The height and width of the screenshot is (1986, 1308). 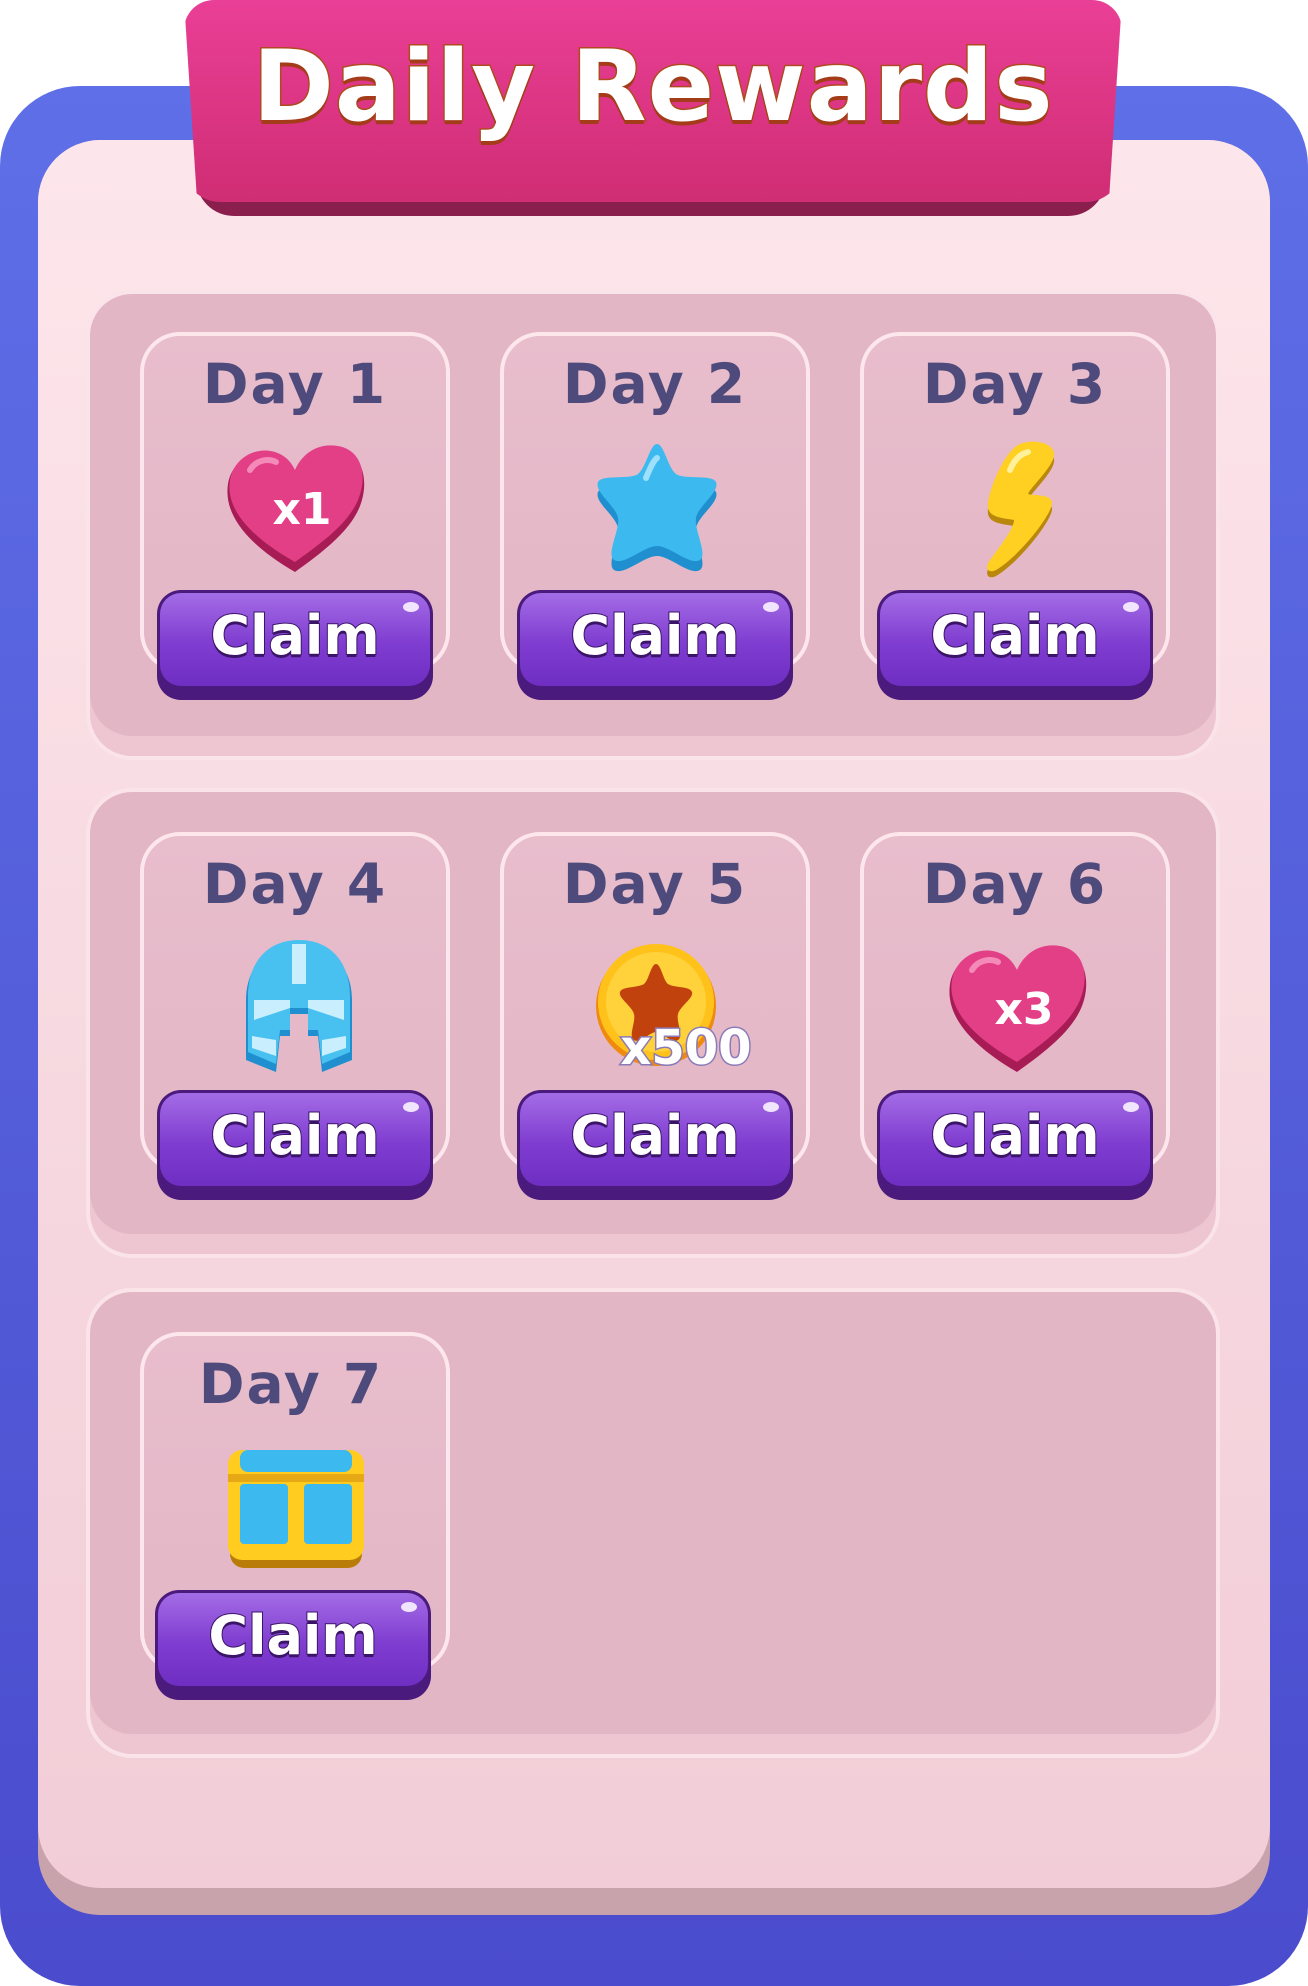 I want to click on treasure-chest-icon, so click(x=296, y=1509).